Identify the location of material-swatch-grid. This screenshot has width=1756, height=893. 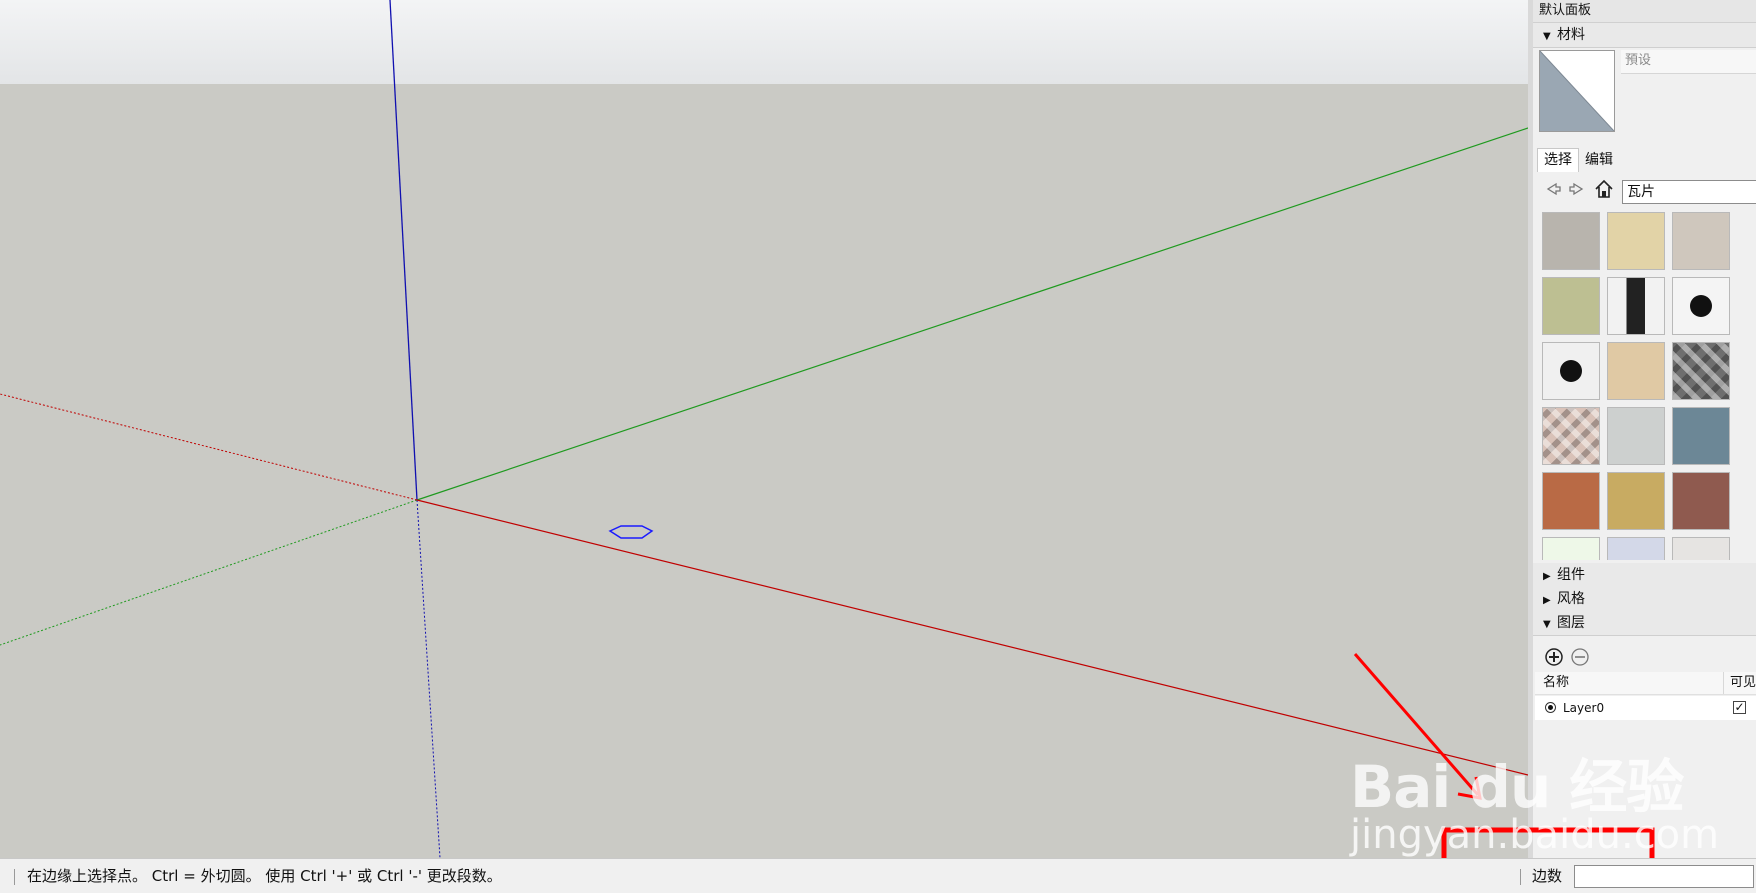
(1642, 386).